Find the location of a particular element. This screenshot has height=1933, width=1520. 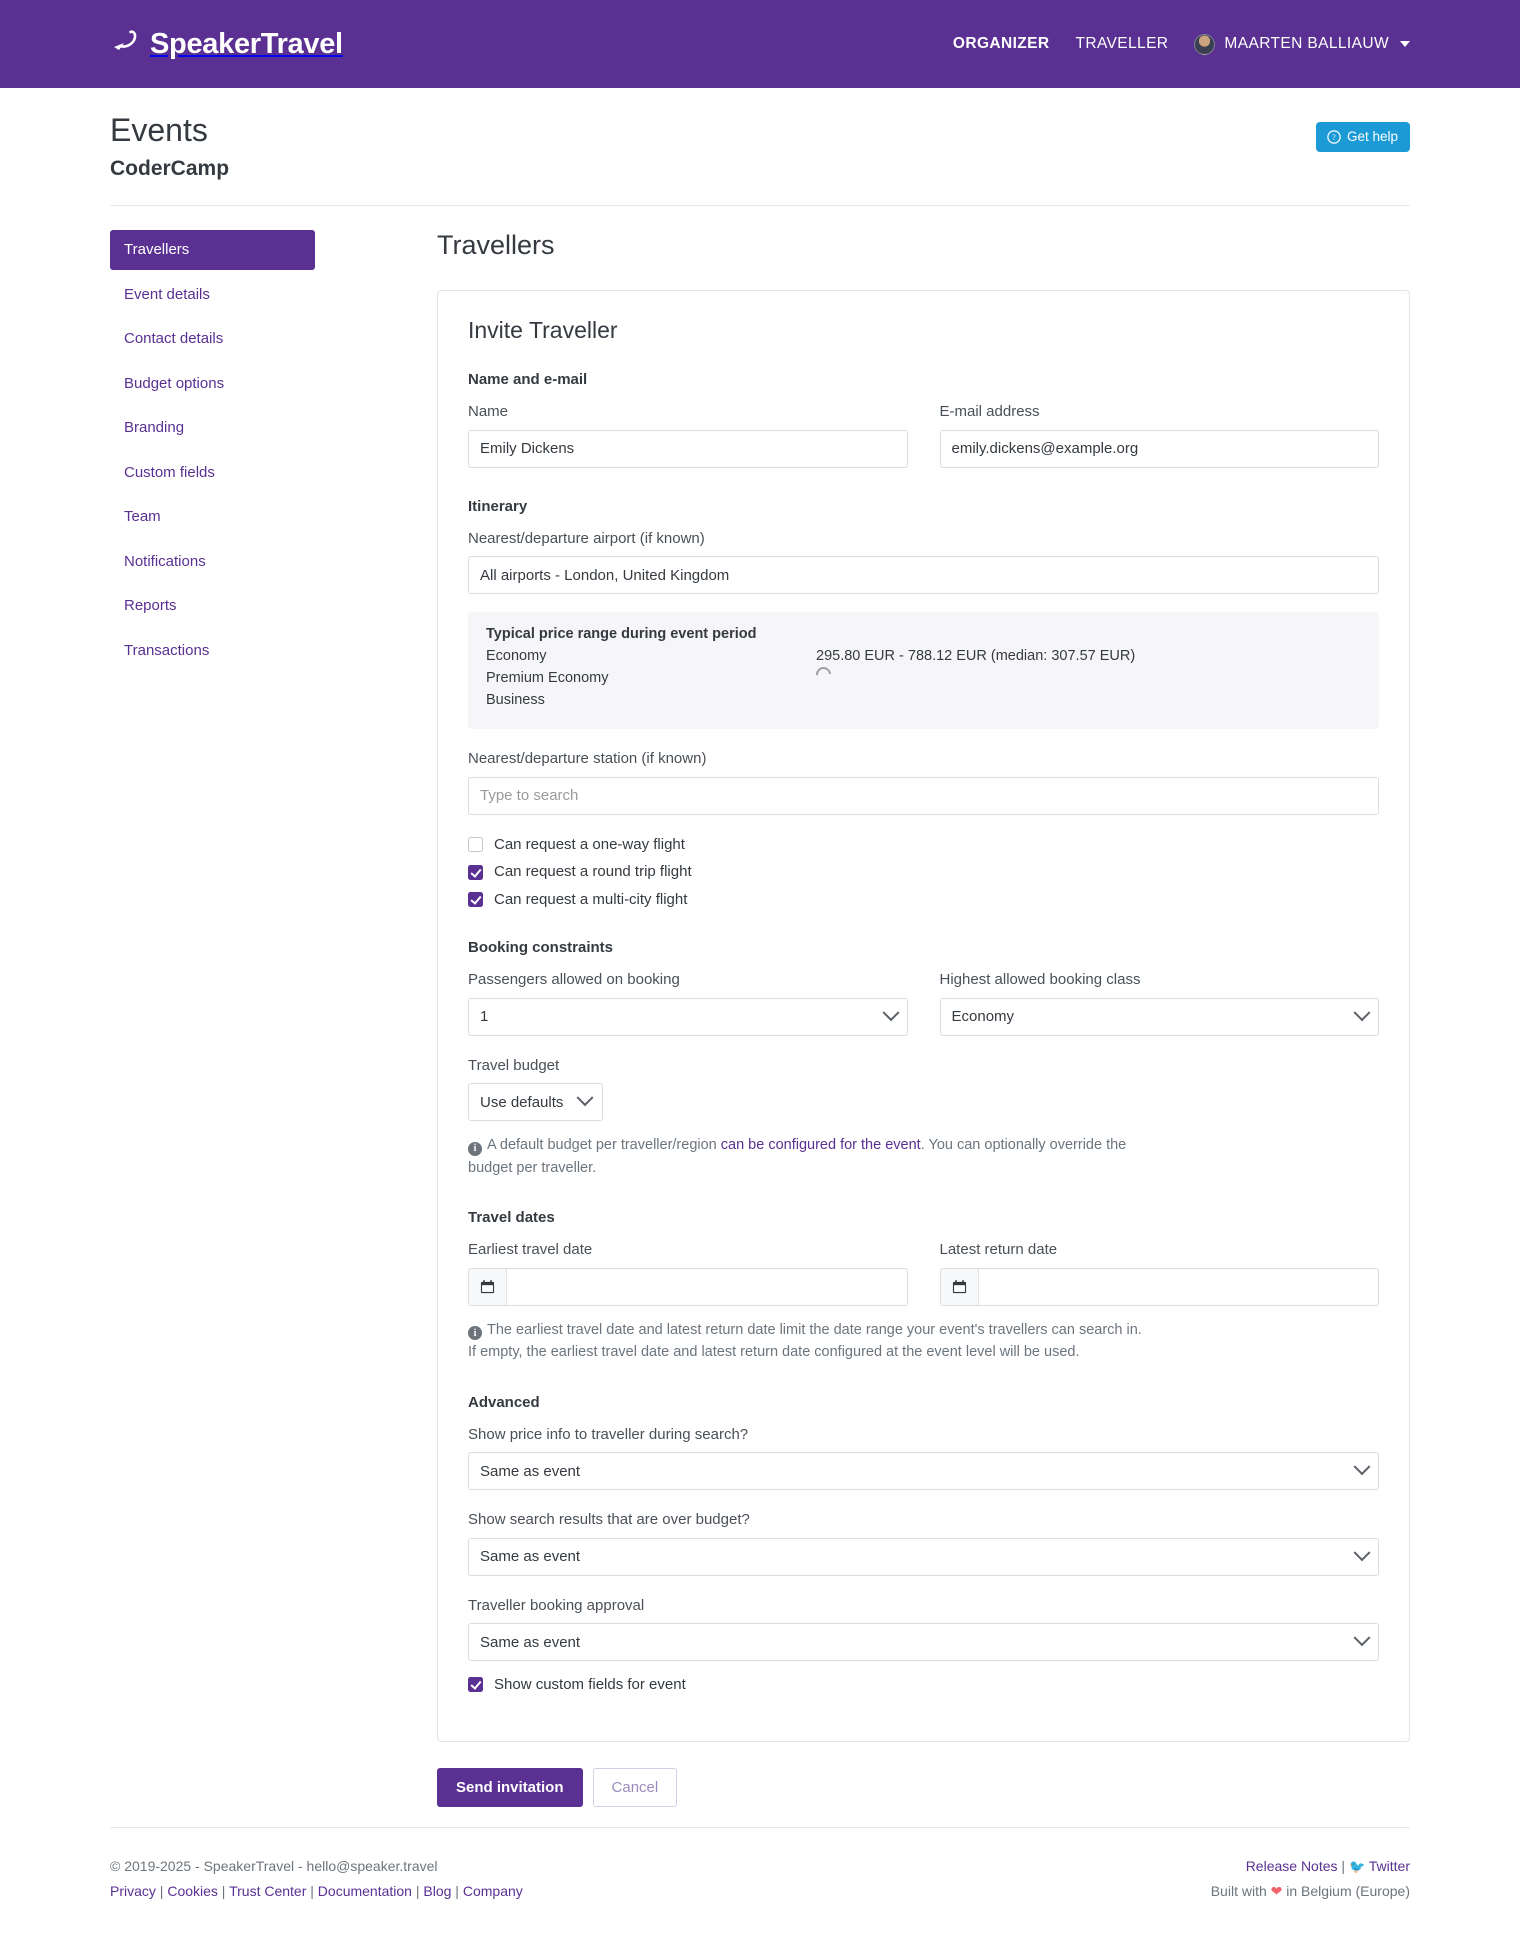

checkbox-row-round-trip: Can request a round trip flight is located at coordinates (923, 872).